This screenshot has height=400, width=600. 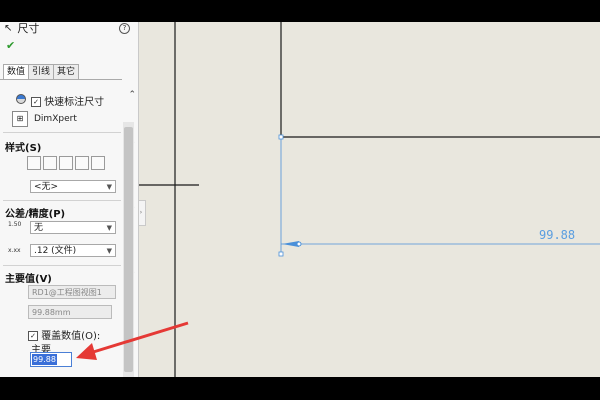 What do you see at coordinates (74, 102) in the screenshot?
I see `quick-dimension-label: 快速标注尺寸` at bounding box center [74, 102].